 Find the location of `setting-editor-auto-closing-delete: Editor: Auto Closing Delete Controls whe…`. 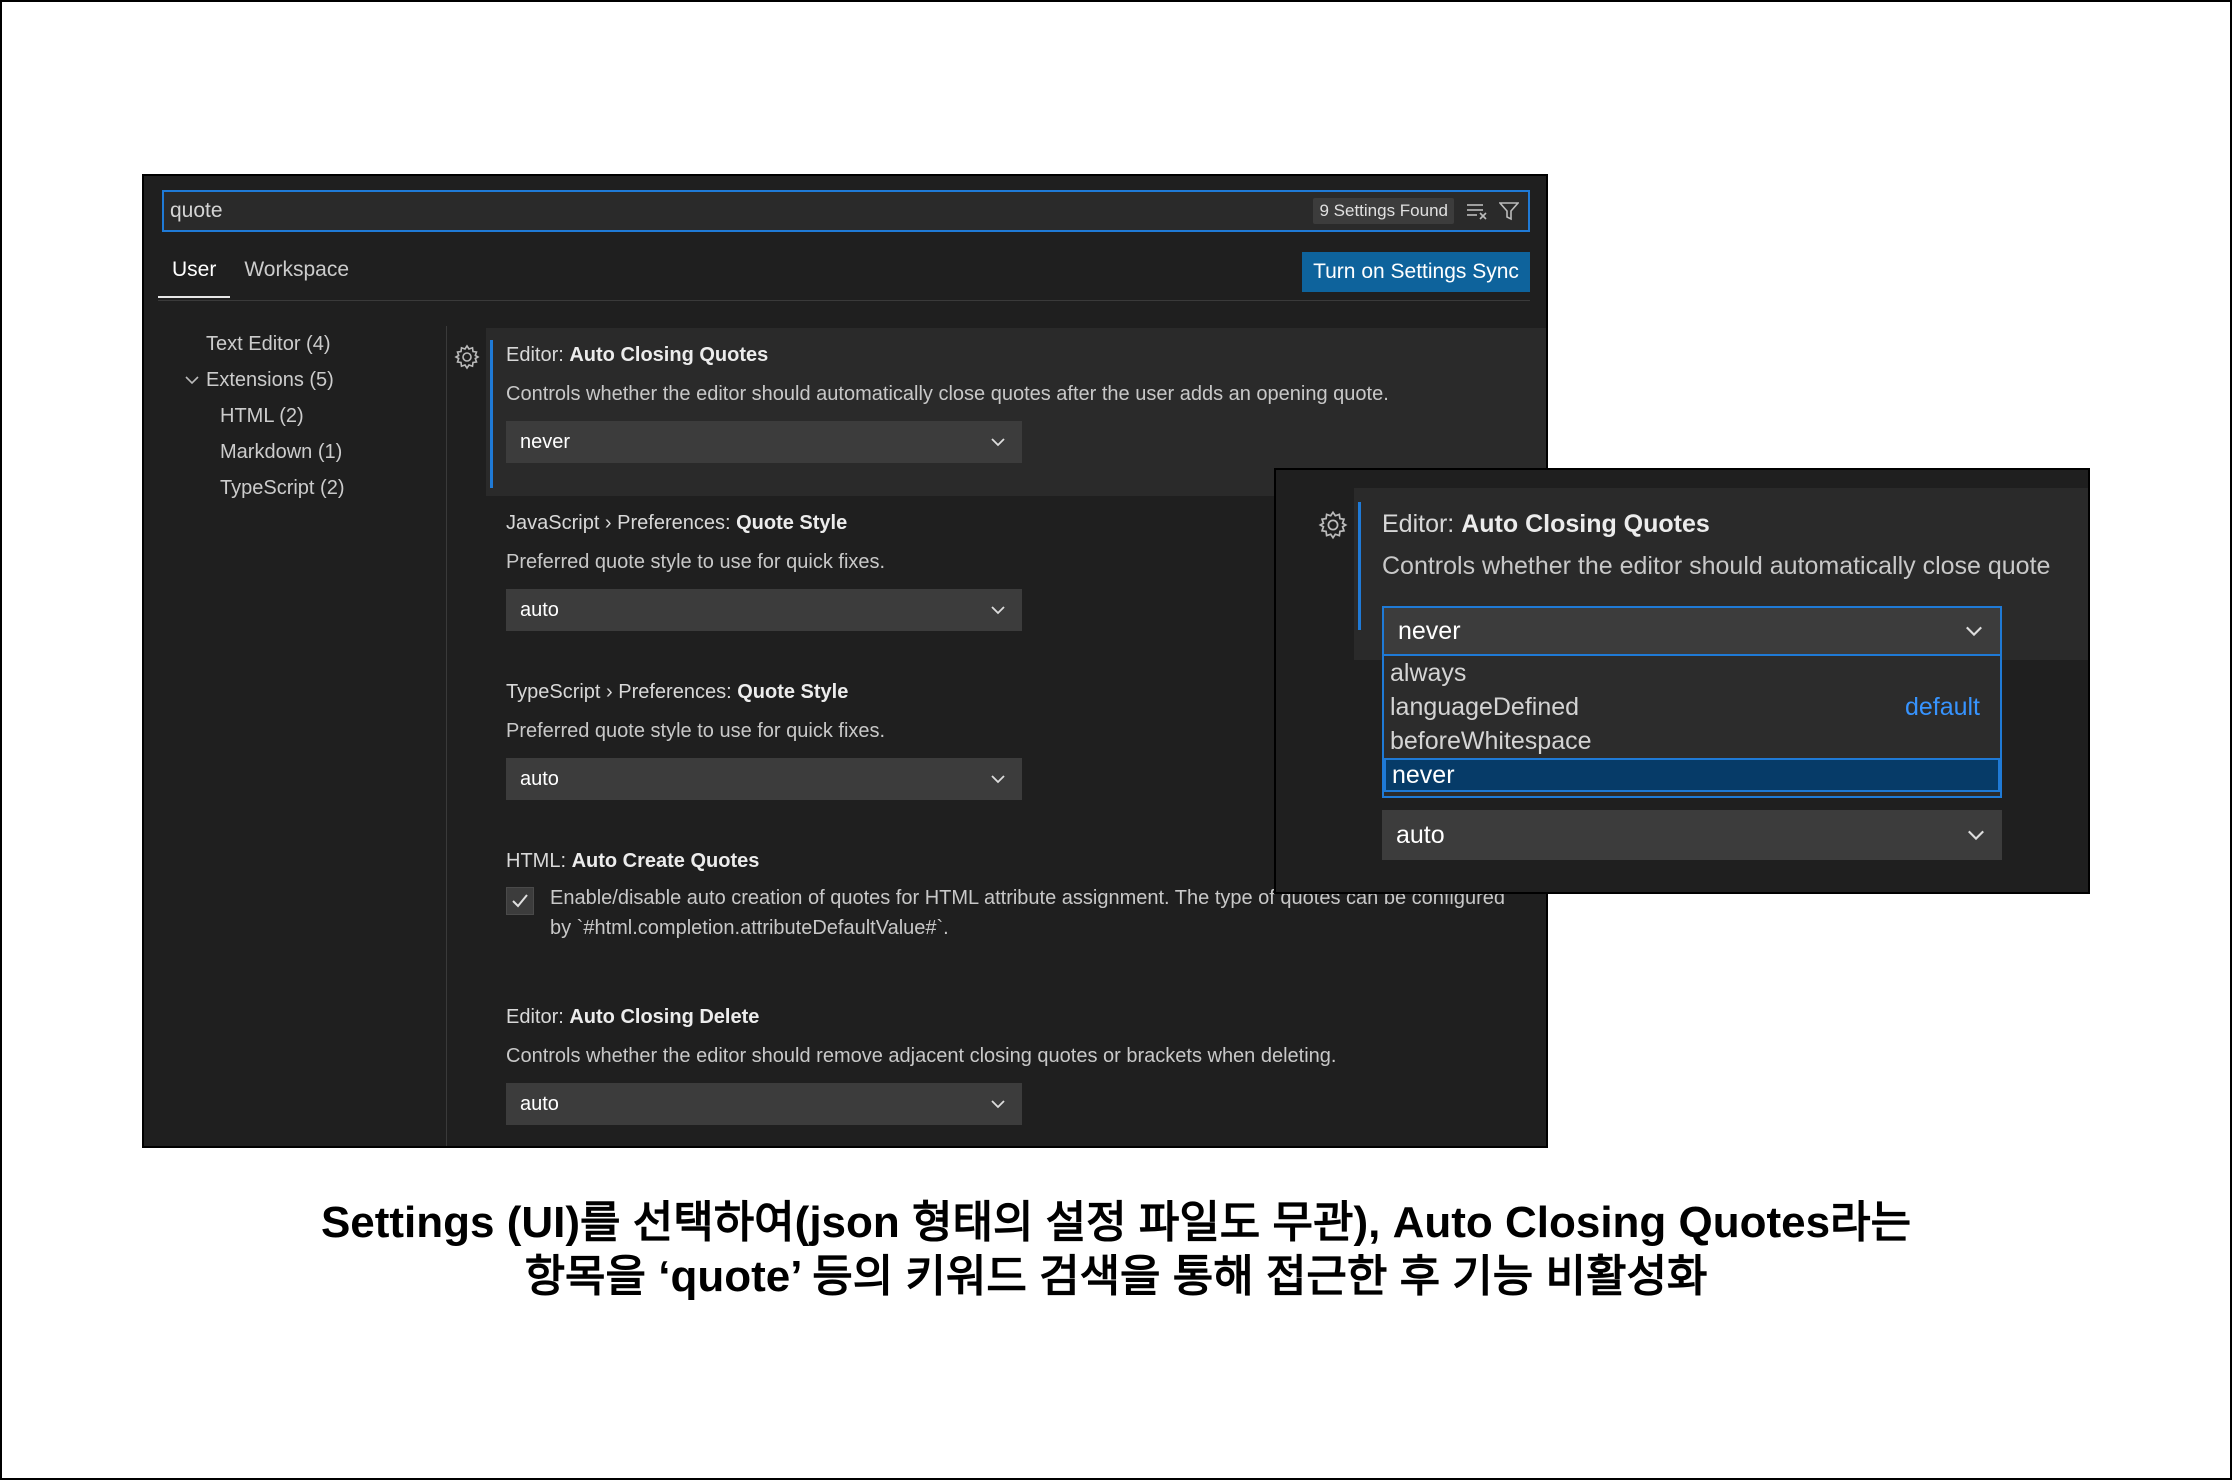

setting-editor-auto-closing-delete: Editor: Auto Closing Delete Controls whe… is located at coordinates (921, 1065).